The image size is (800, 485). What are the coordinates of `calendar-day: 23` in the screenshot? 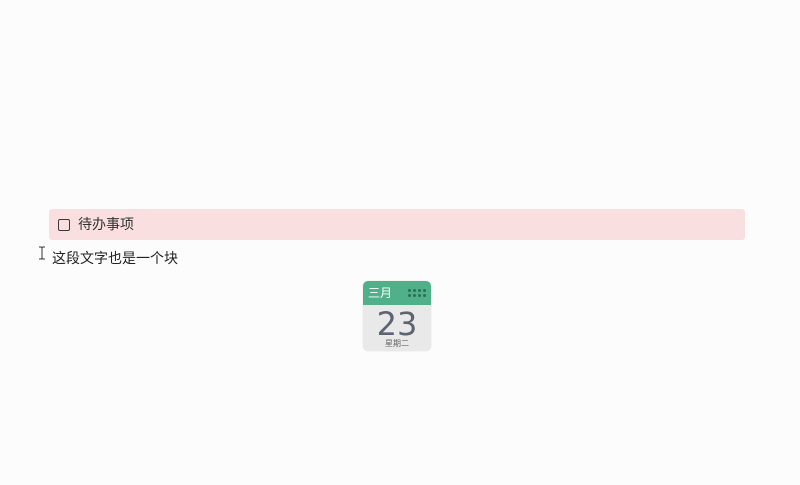 It's located at (397, 324).